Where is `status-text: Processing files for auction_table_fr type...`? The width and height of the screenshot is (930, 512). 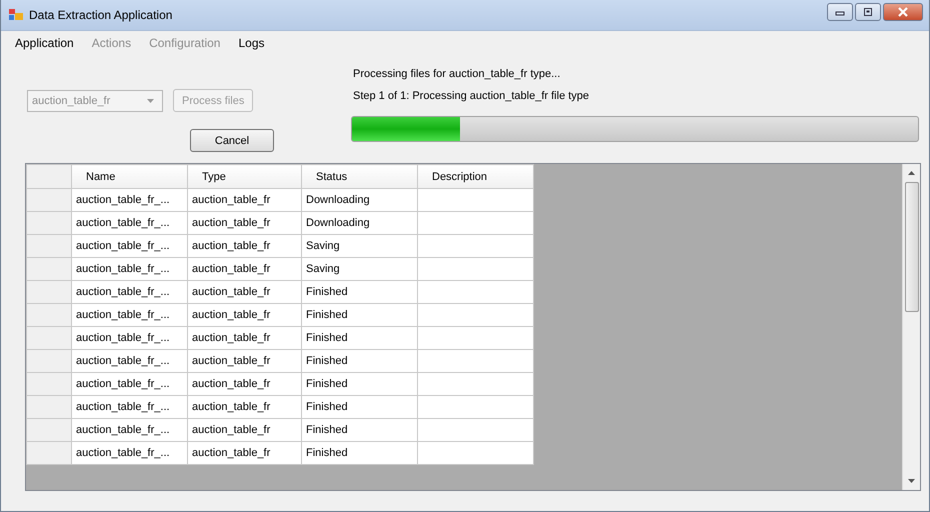
status-text: Processing files for auction_table_fr type... is located at coordinates (457, 74).